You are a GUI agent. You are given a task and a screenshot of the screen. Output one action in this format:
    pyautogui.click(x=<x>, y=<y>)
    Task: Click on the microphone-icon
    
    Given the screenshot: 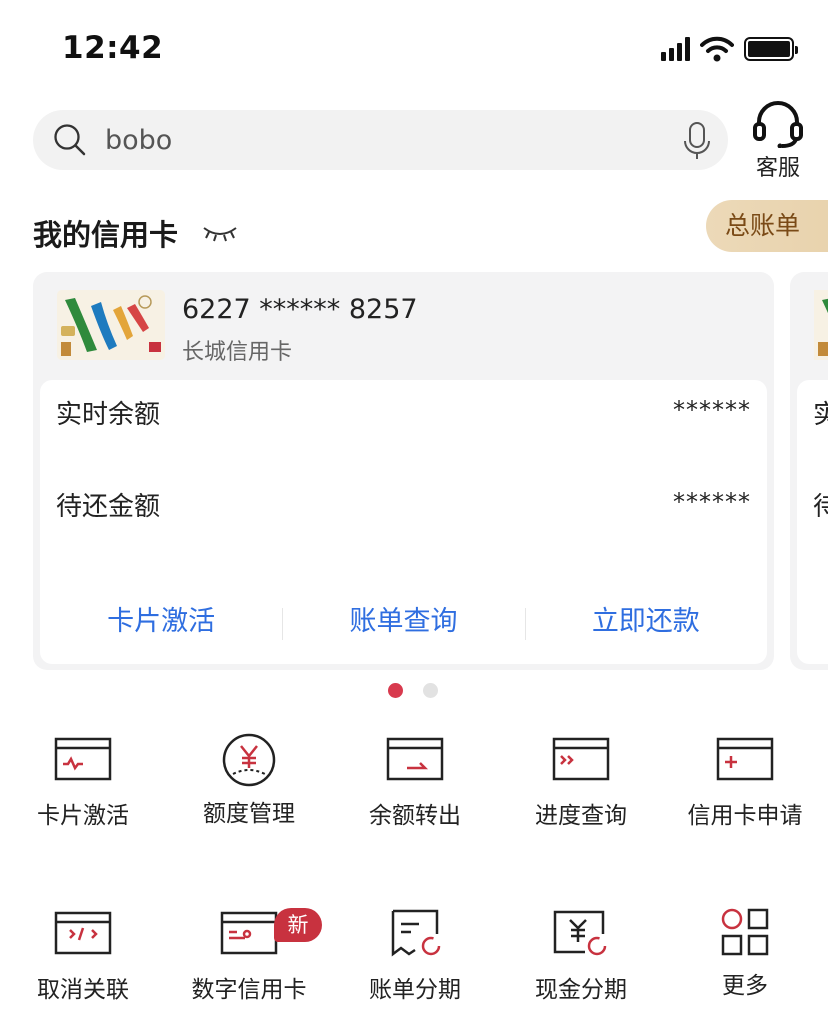 What is the action you would take?
    pyautogui.click(x=697, y=141)
    